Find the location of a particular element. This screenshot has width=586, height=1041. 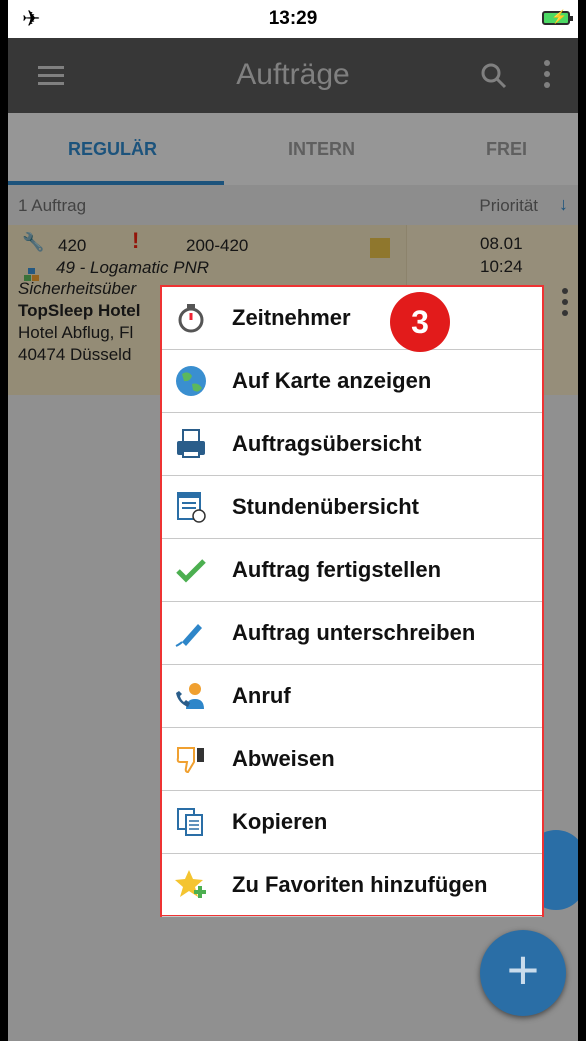

menu-item-label: Abweisen is located at coordinates (283, 758).